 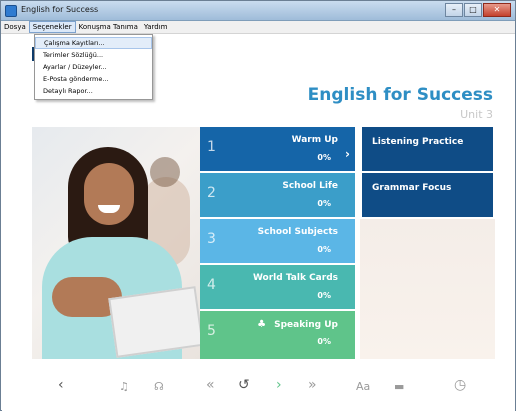 What do you see at coordinates (497, 10) in the screenshot?
I see `close-button: ✕` at bounding box center [497, 10].